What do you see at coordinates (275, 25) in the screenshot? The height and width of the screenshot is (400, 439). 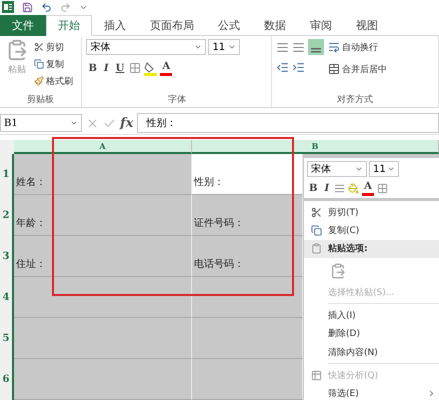 I see `ribbon-tab: 数据` at bounding box center [275, 25].